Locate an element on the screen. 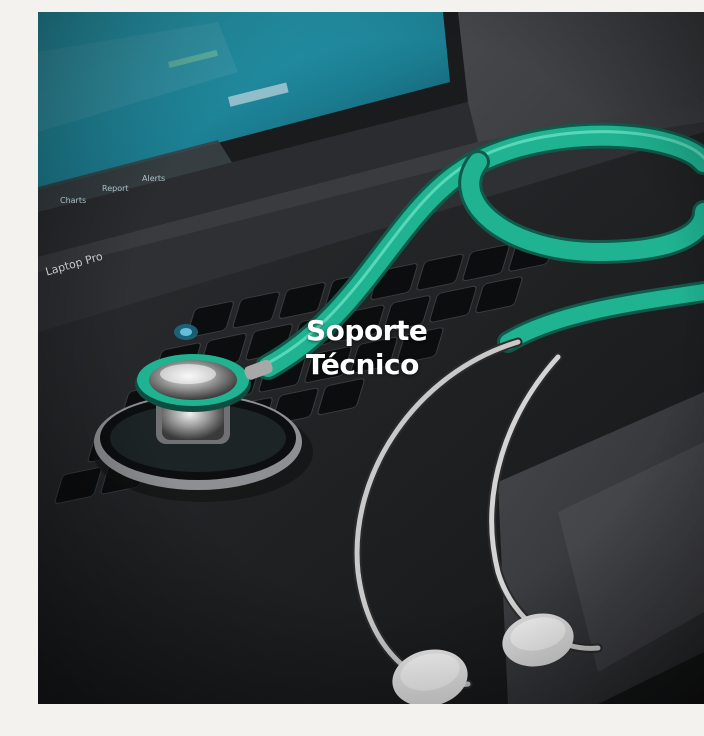 The image size is (704, 736). hero-title: Soporte Técnico is located at coordinates (367, 348).